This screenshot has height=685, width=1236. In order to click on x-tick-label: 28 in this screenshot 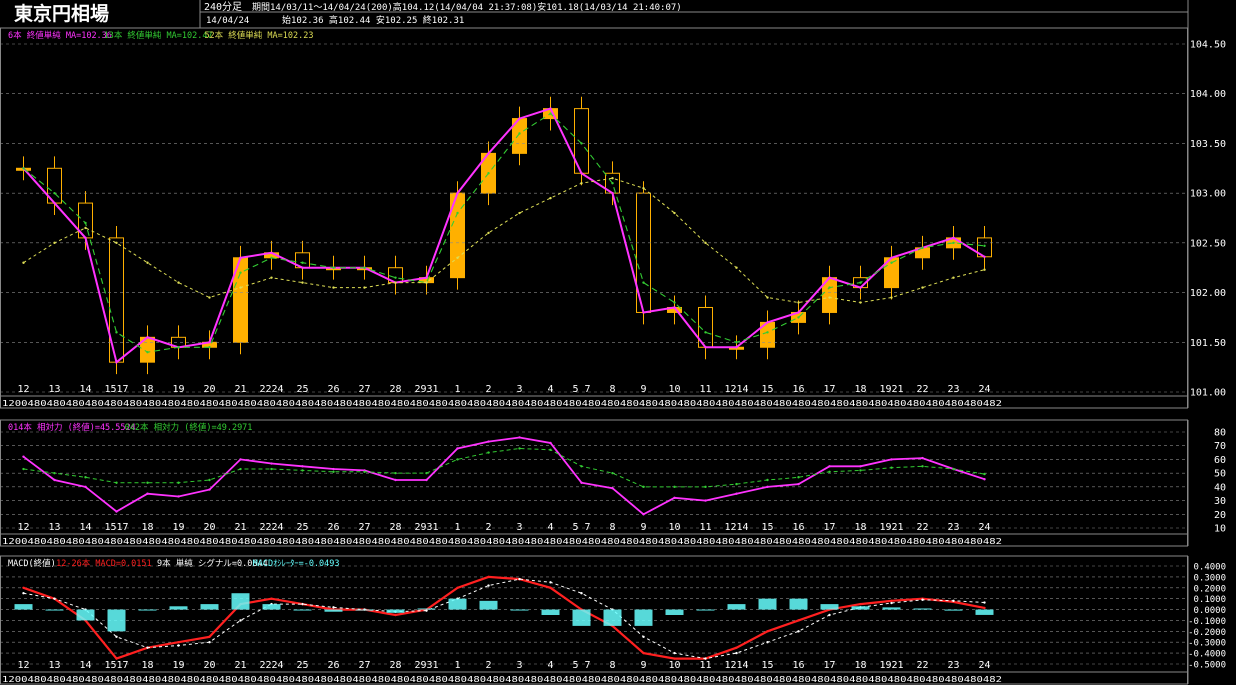, I will do `click(395, 389)`.